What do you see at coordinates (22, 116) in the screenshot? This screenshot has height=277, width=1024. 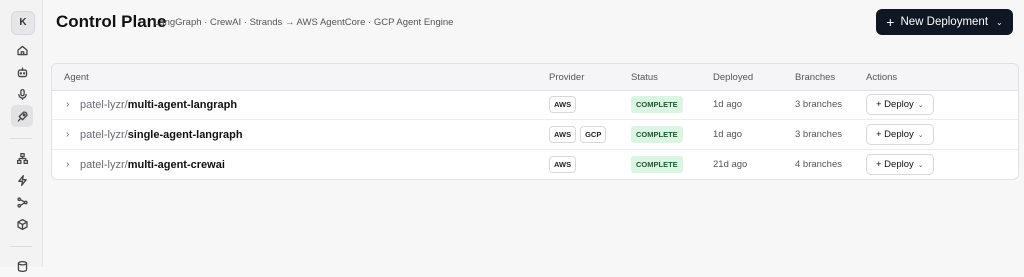 I see `rocket-icon` at bounding box center [22, 116].